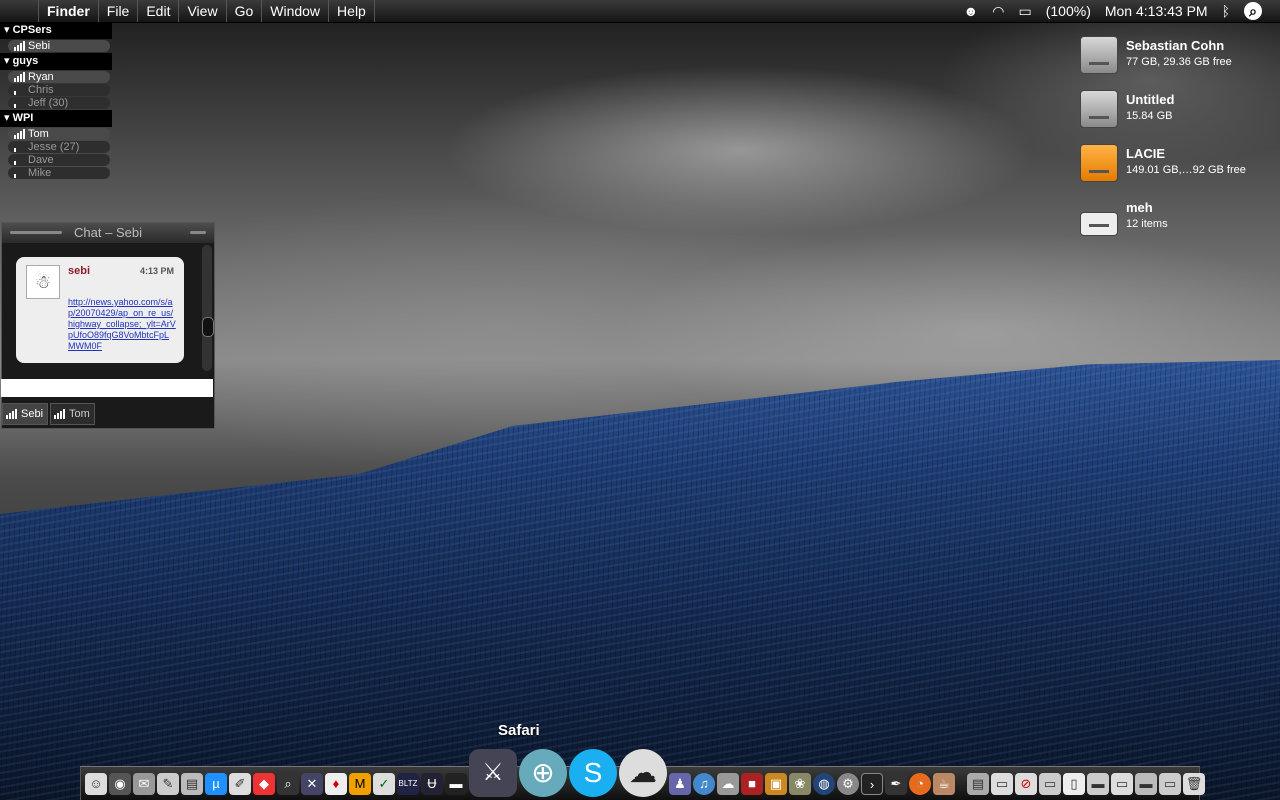  What do you see at coordinates (352, 11) in the screenshot?
I see `menu-help: Help` at bounding box center [352, 11].